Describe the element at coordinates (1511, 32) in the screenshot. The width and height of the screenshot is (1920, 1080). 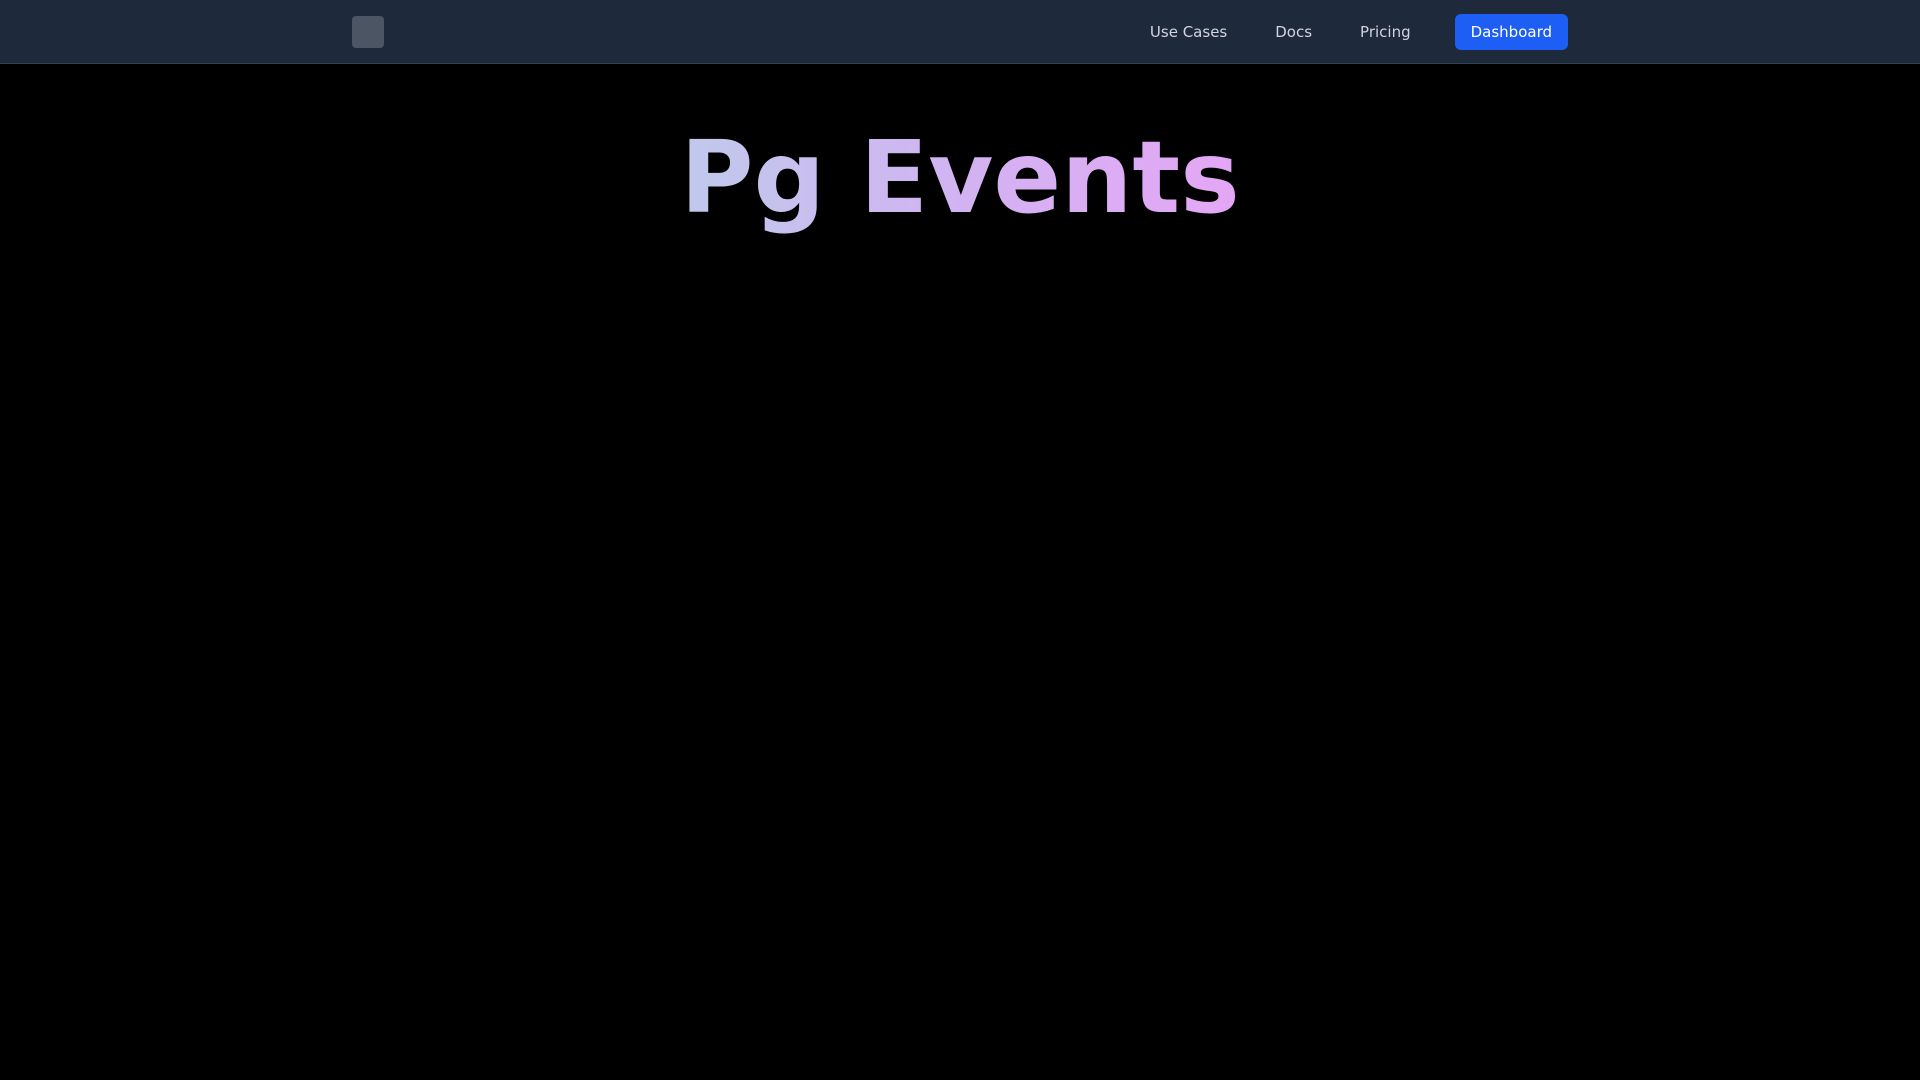
I see `dashboard-button: Dashboard` at that location.